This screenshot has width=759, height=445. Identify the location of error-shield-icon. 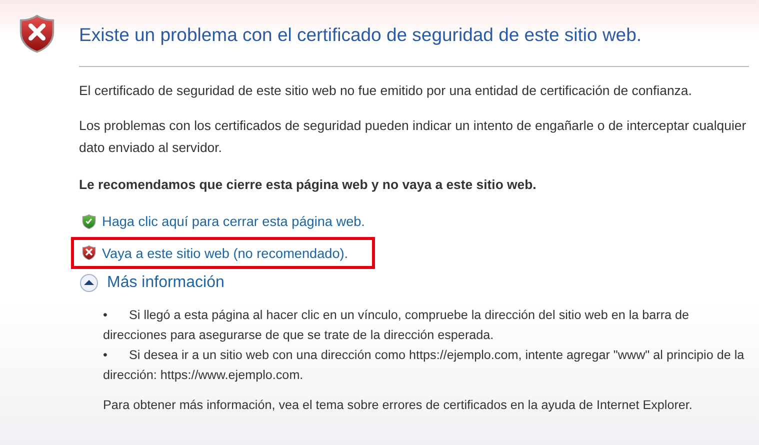
(37, 34).